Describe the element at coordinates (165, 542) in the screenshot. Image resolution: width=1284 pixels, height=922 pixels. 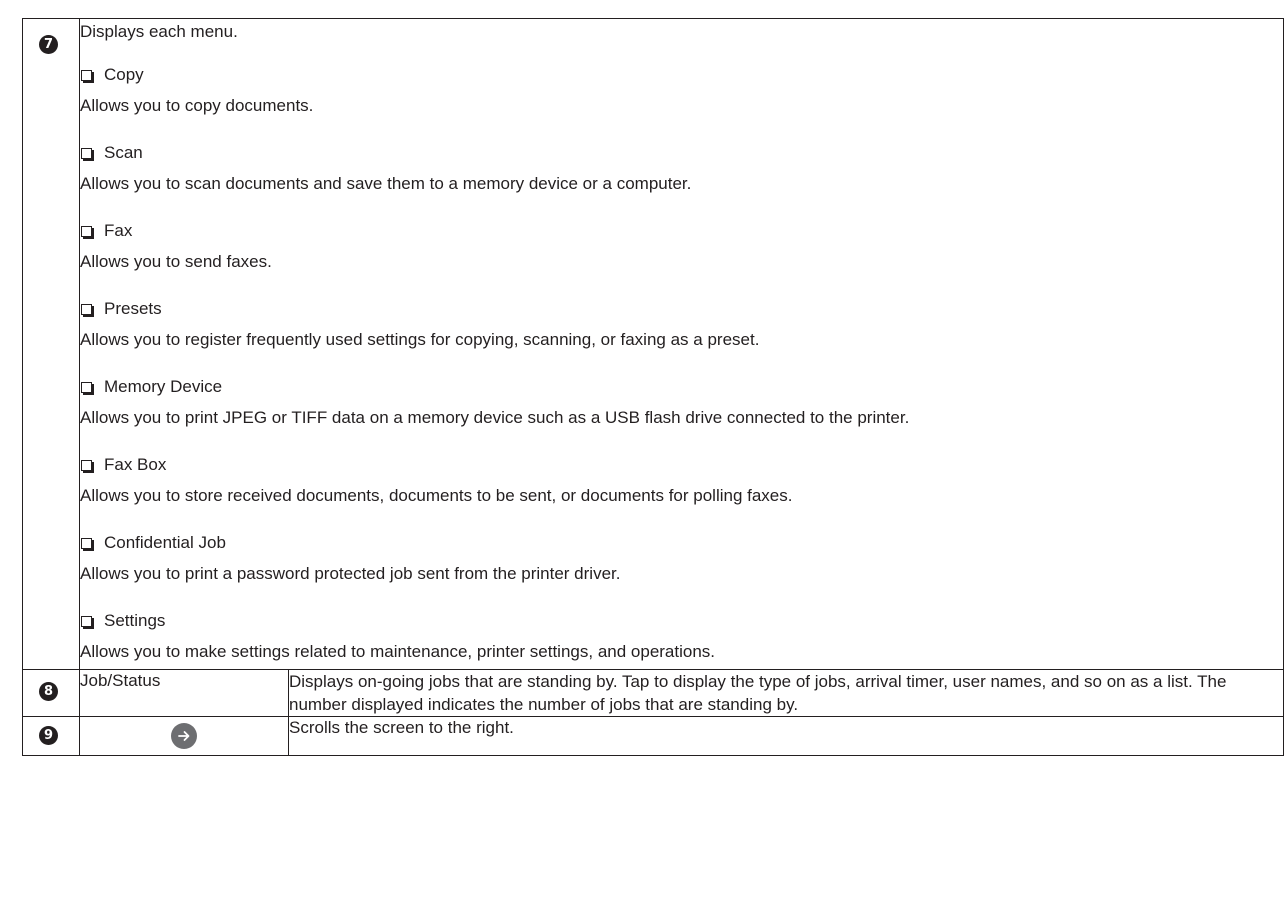
I see `menu-item-label: Confidential Job` at that location.